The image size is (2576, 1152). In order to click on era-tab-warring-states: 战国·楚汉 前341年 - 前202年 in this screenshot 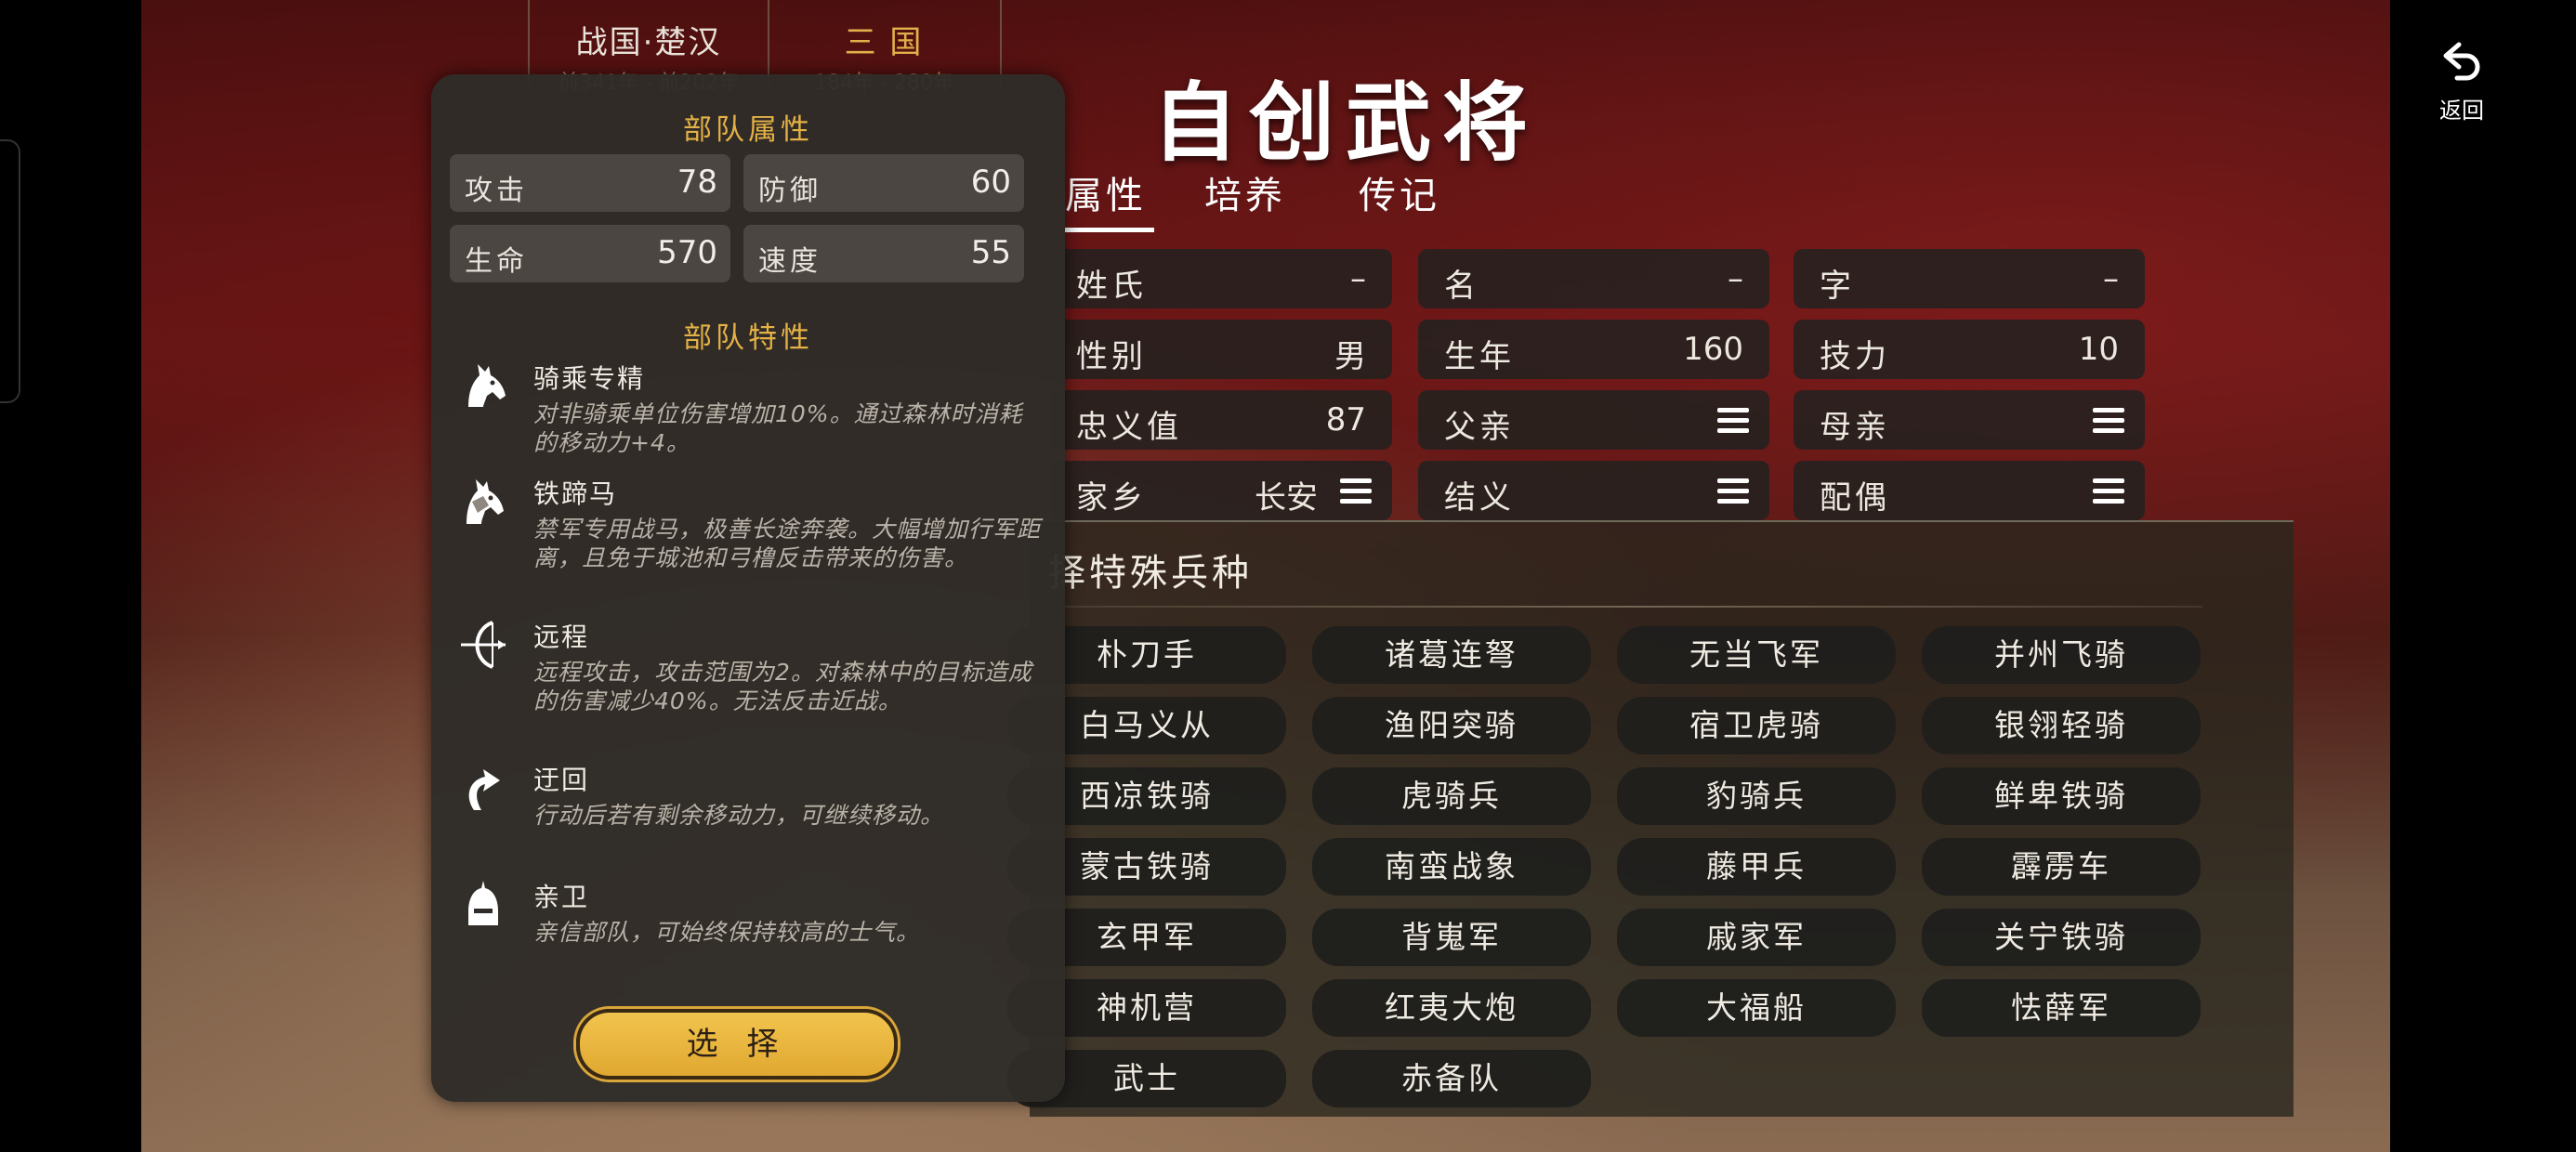, I will do `click(648, 47)`.